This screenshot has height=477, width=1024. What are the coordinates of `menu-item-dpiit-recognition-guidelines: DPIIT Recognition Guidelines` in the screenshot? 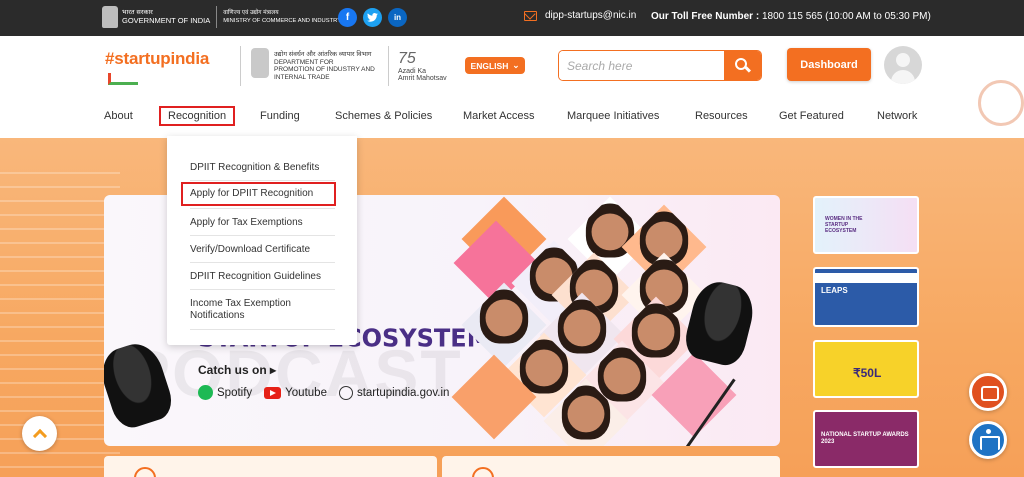 It's located at (262, 277).